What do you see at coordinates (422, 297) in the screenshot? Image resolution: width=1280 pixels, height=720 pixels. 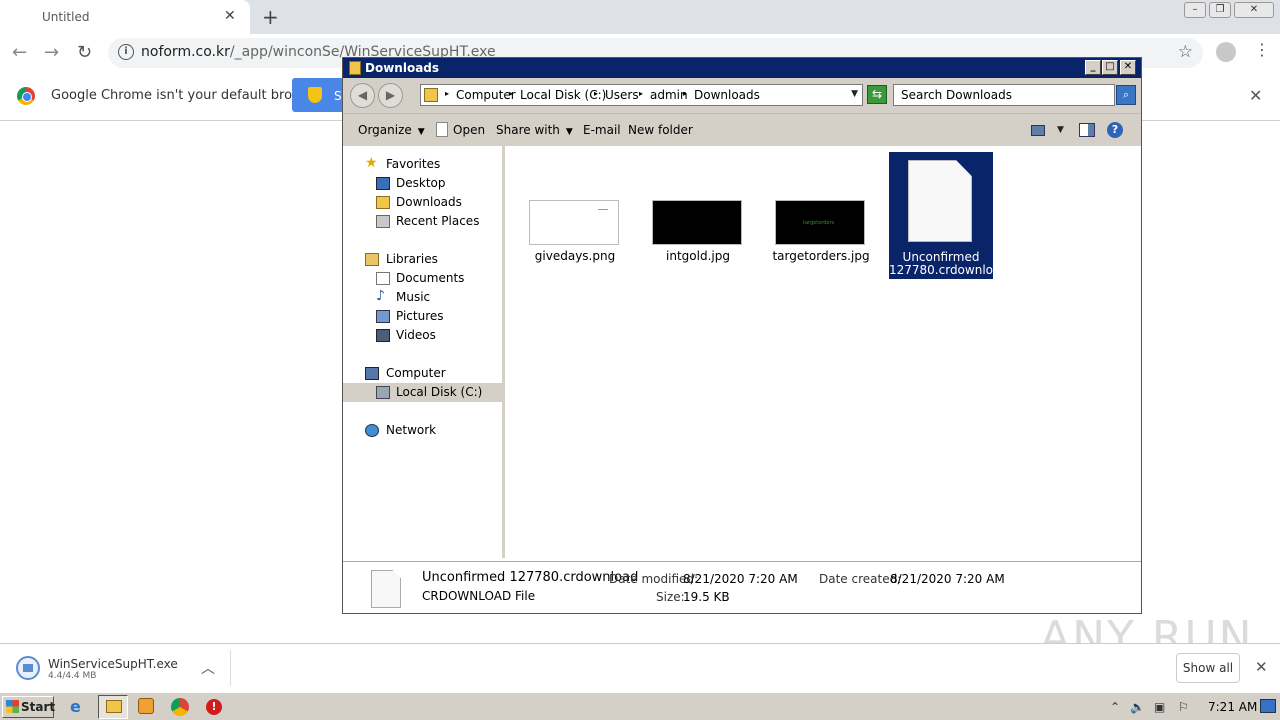 I see `nav-music: ♪ Music` at bounding box center [422, 297].